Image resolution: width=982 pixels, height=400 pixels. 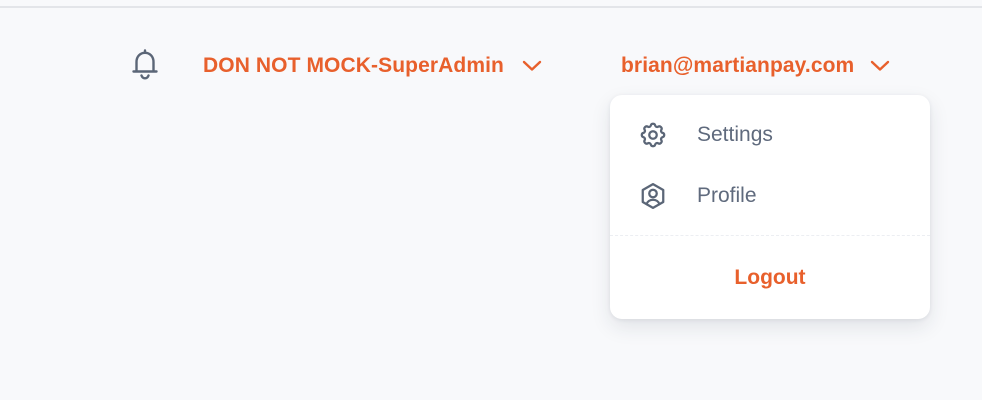 What do you see at coordinates (491, 7) in the screenshot?
I see `top-divider` at bounding box center [491, 7].